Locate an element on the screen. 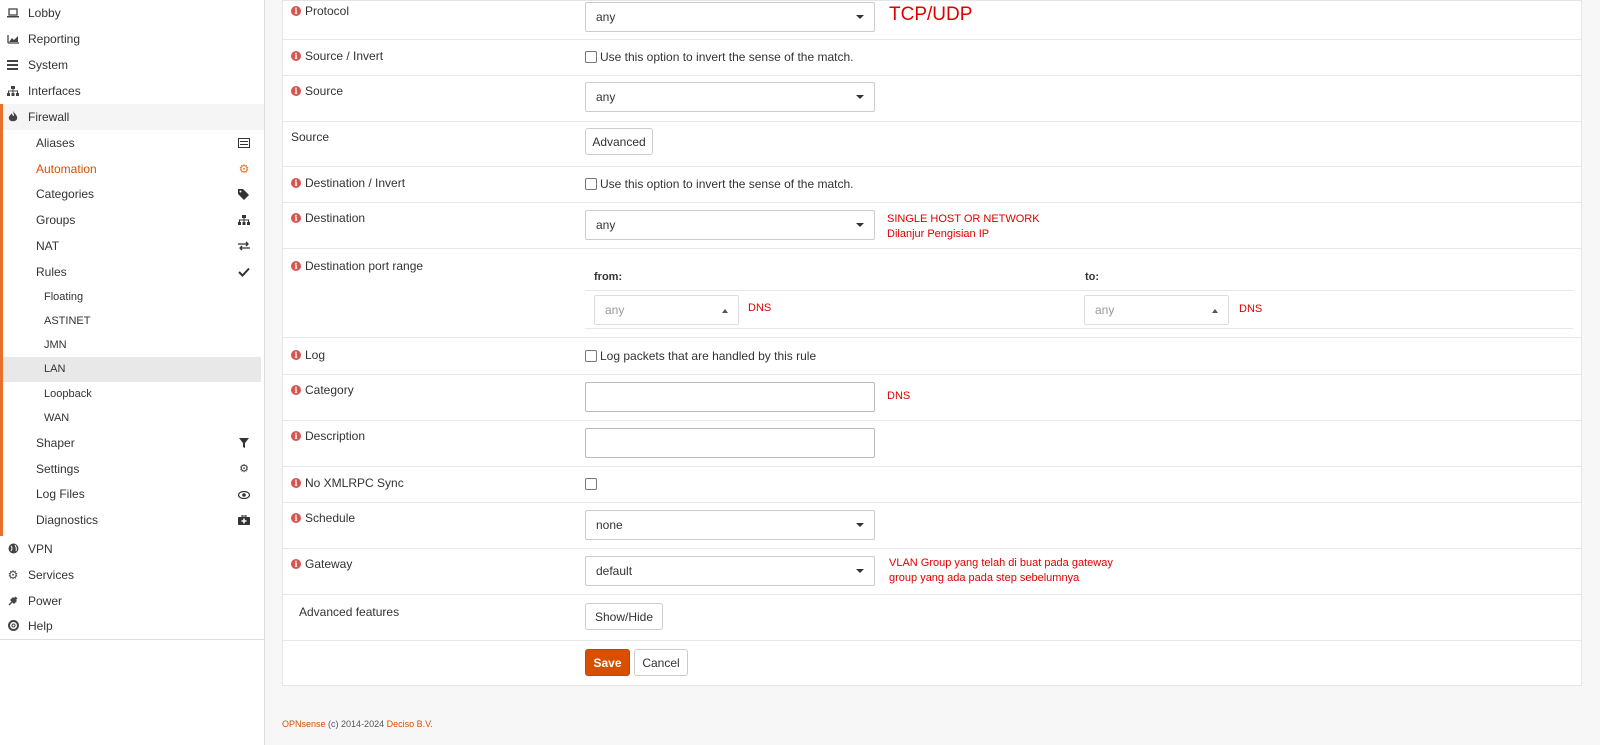  nav-rules-jmn: JMN is located at coordinates (132, 345).